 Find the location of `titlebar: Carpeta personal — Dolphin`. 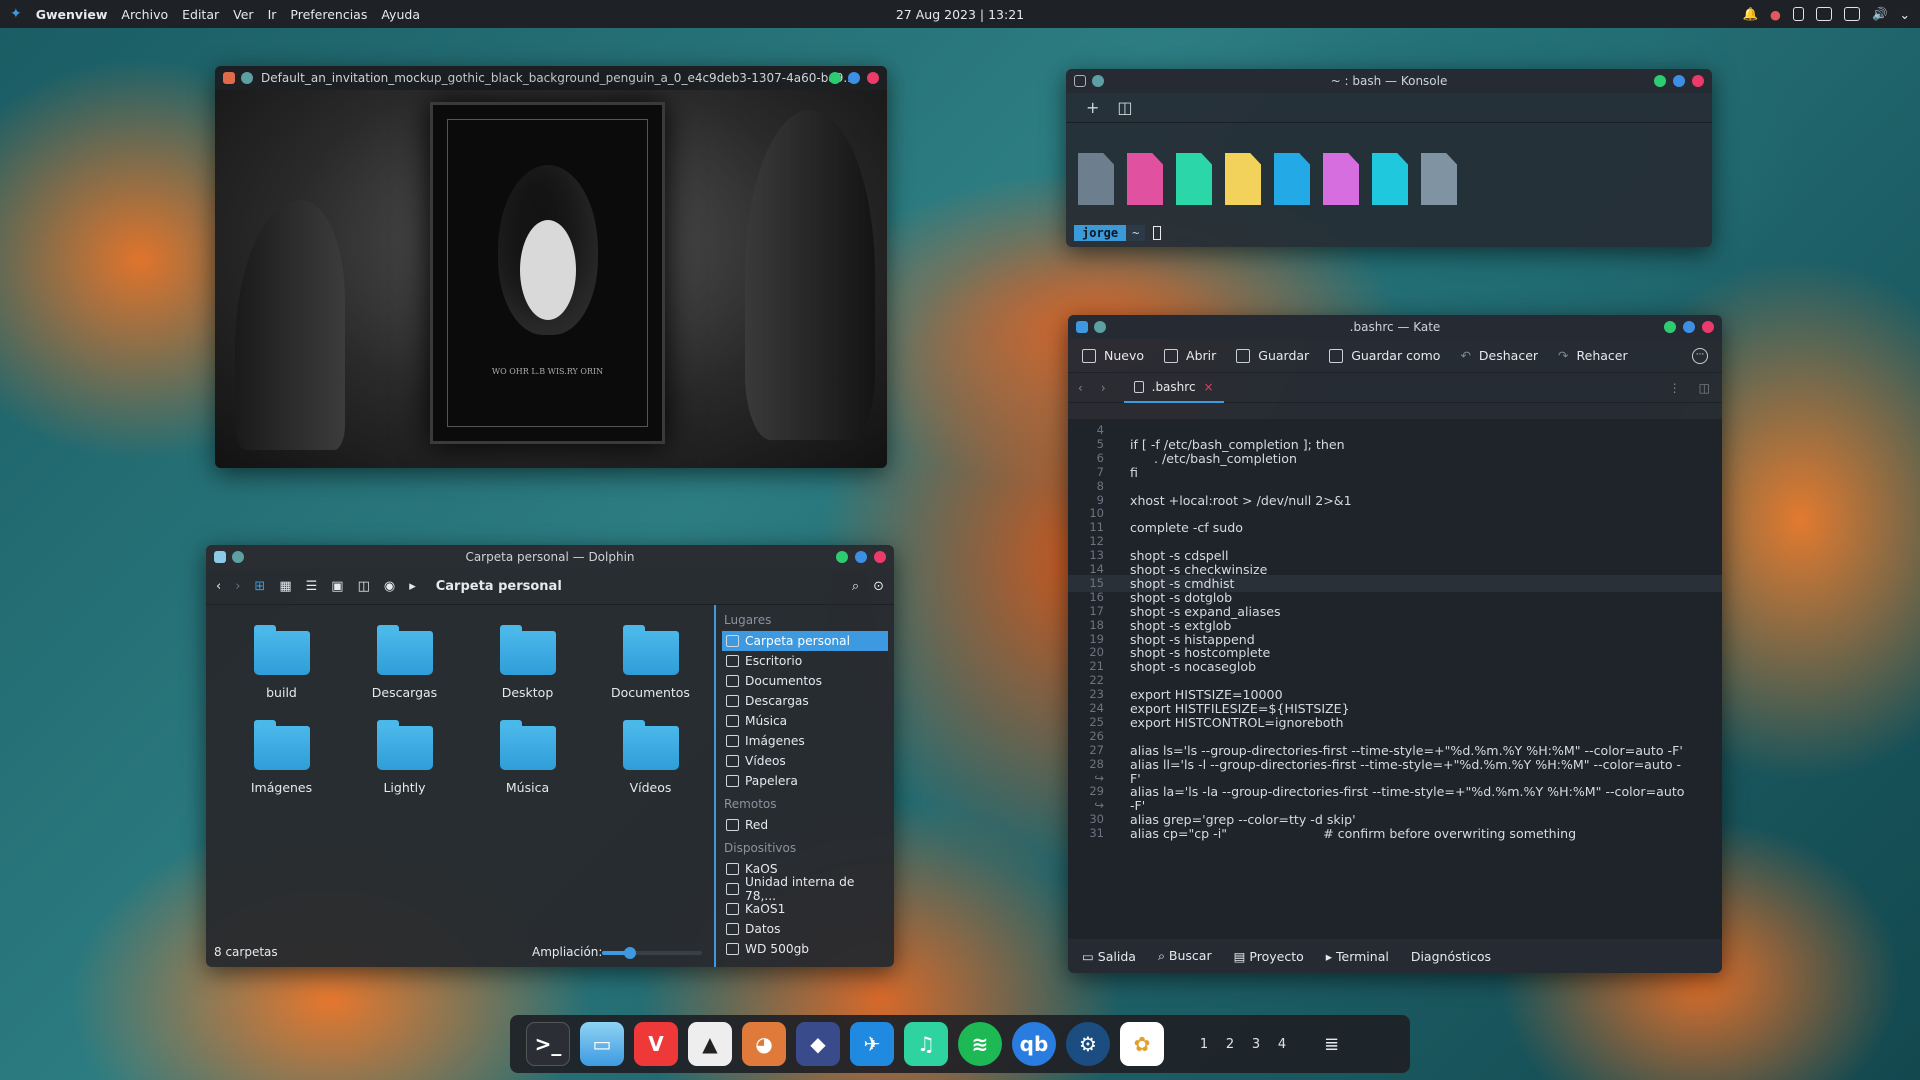

titlebar: Carpeta personal — Dolphin is located at coordinates (550, 557).